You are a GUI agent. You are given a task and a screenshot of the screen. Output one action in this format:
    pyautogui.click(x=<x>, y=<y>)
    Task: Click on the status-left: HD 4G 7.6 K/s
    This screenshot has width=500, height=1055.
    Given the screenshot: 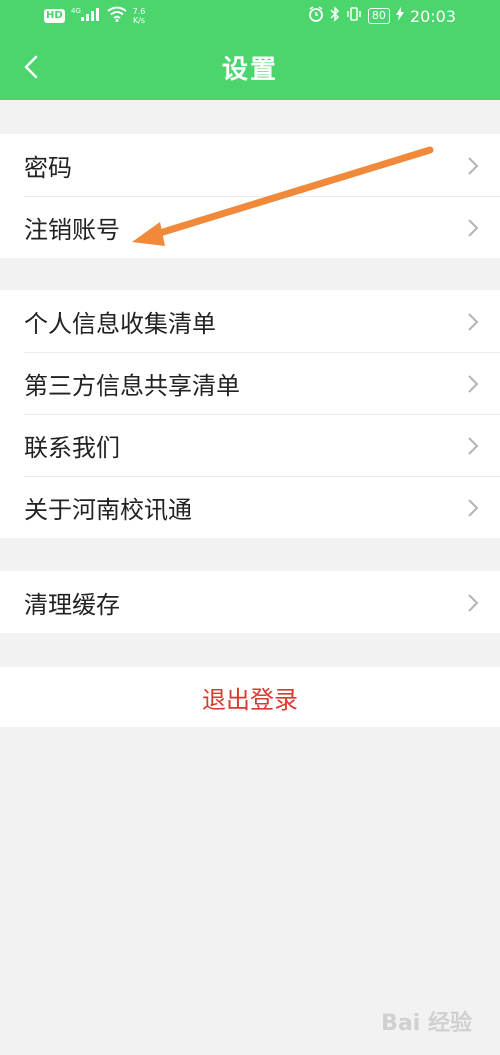 What is the action you would take?
    pyautogui.click(x=94, y=16)
    